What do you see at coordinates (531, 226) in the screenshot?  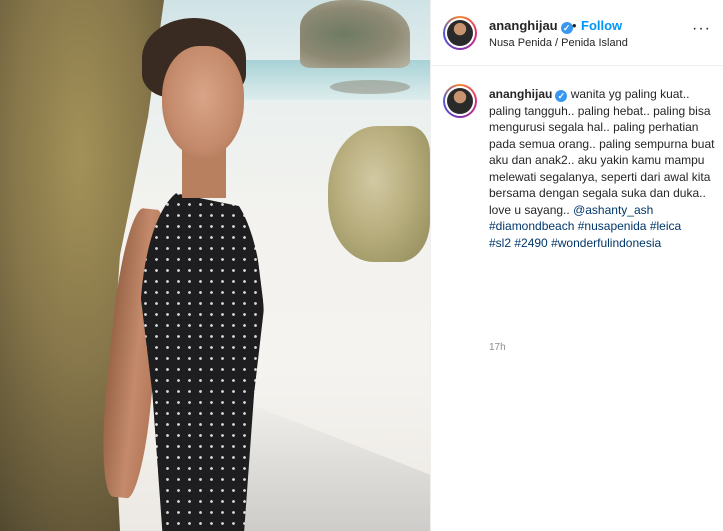 I see `hashtag-link: #diamondbeach` at bounding box center [531, 226].